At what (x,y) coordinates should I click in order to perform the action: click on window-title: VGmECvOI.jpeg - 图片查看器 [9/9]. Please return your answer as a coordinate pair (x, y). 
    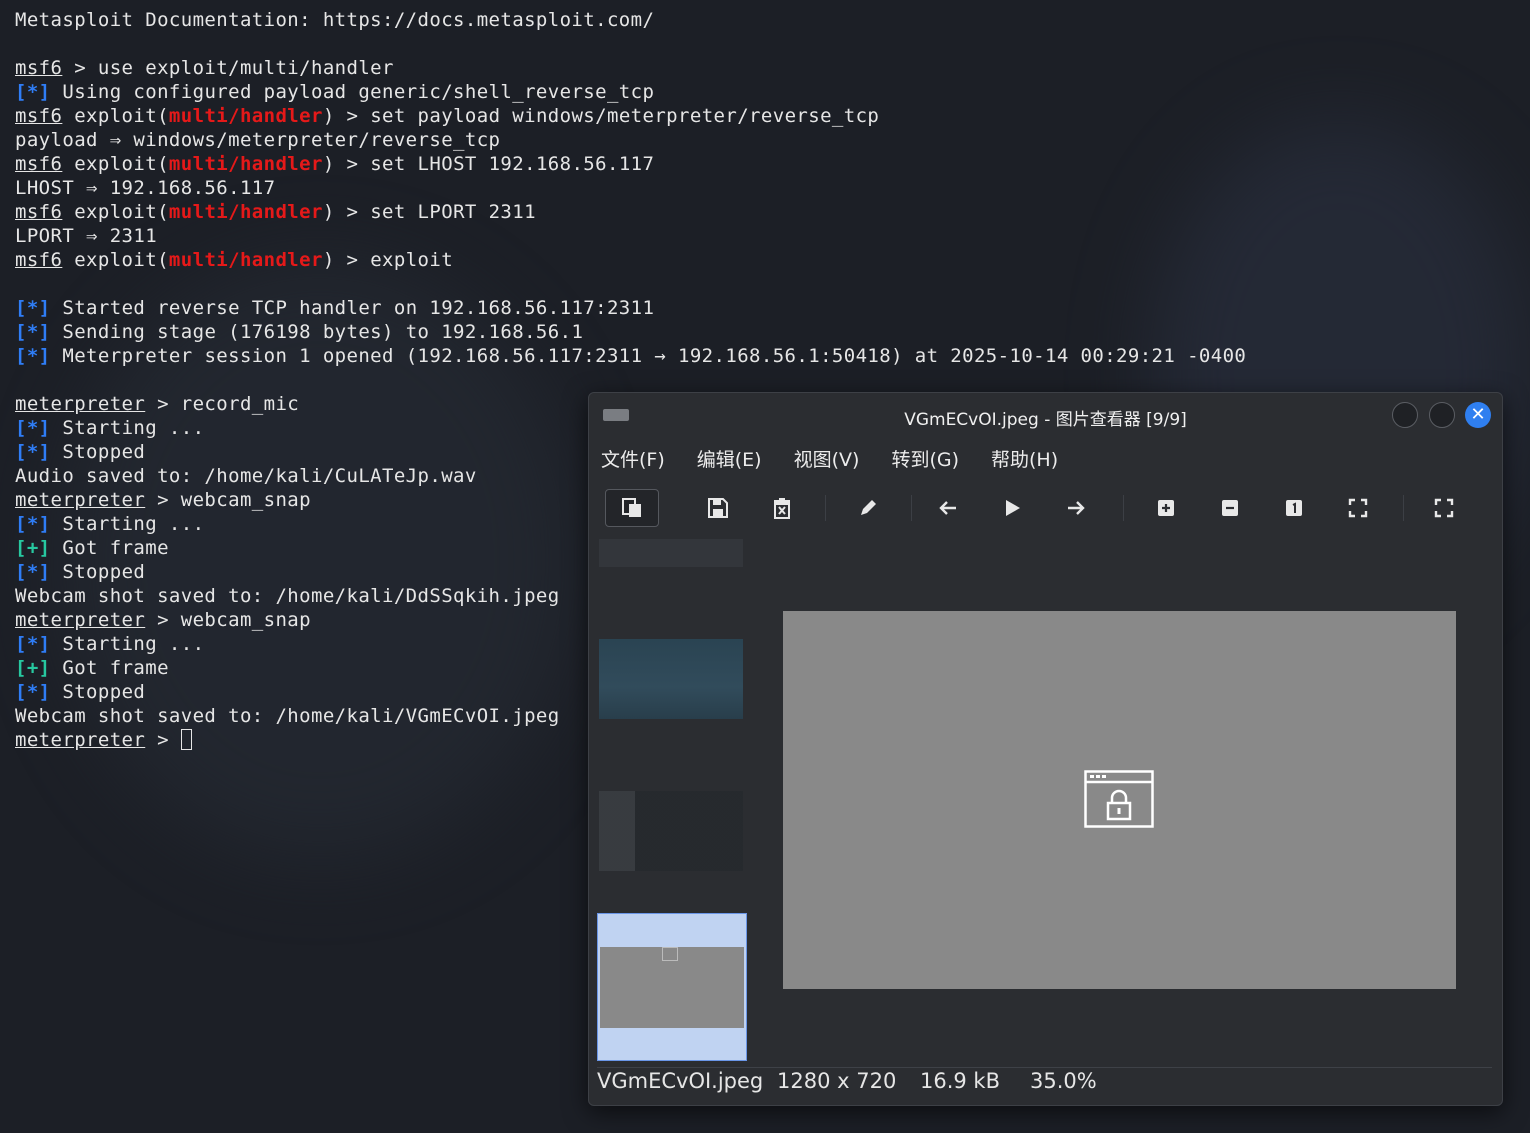
    Looking at the image, I should click on (1045, 420).